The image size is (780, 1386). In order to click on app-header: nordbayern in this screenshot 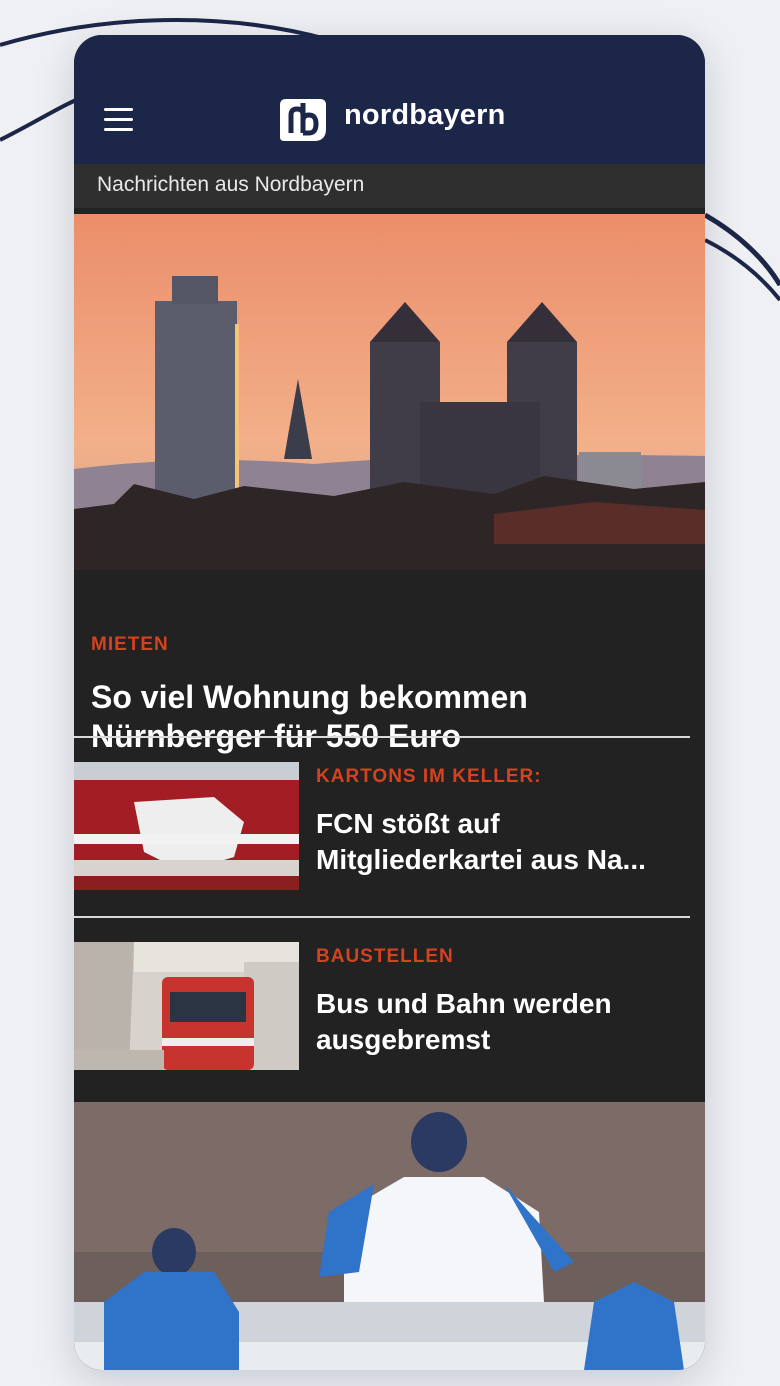, I will do `click(389, 99)`.